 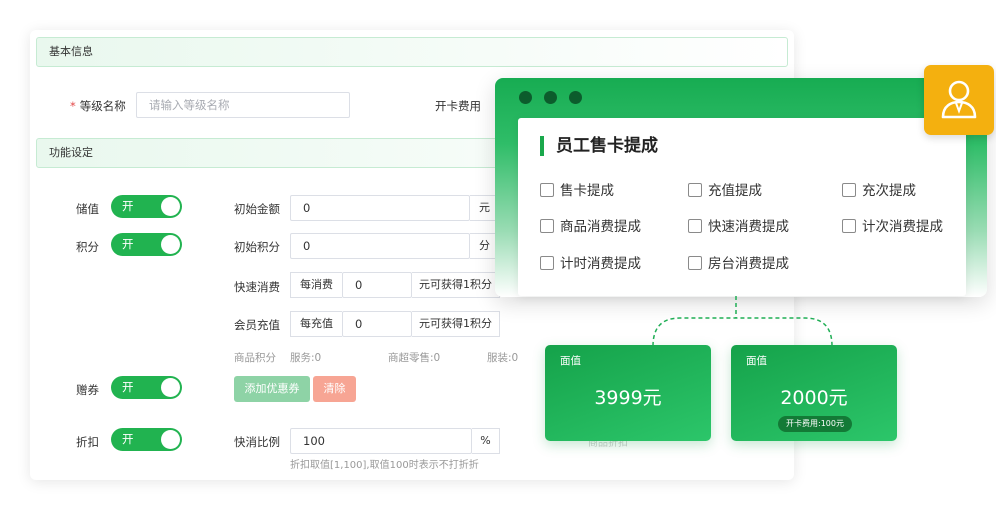 What do you see at coordinates (735, 191) in the screenshot?
I see `checkbox-label: 充值提成` at bounding box center [735, 191].